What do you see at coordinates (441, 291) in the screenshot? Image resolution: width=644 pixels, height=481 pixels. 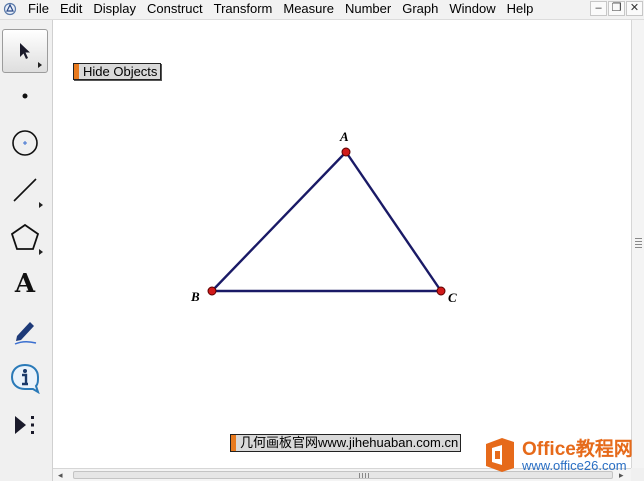 I see `point-C` at bounding box center [441, 291].